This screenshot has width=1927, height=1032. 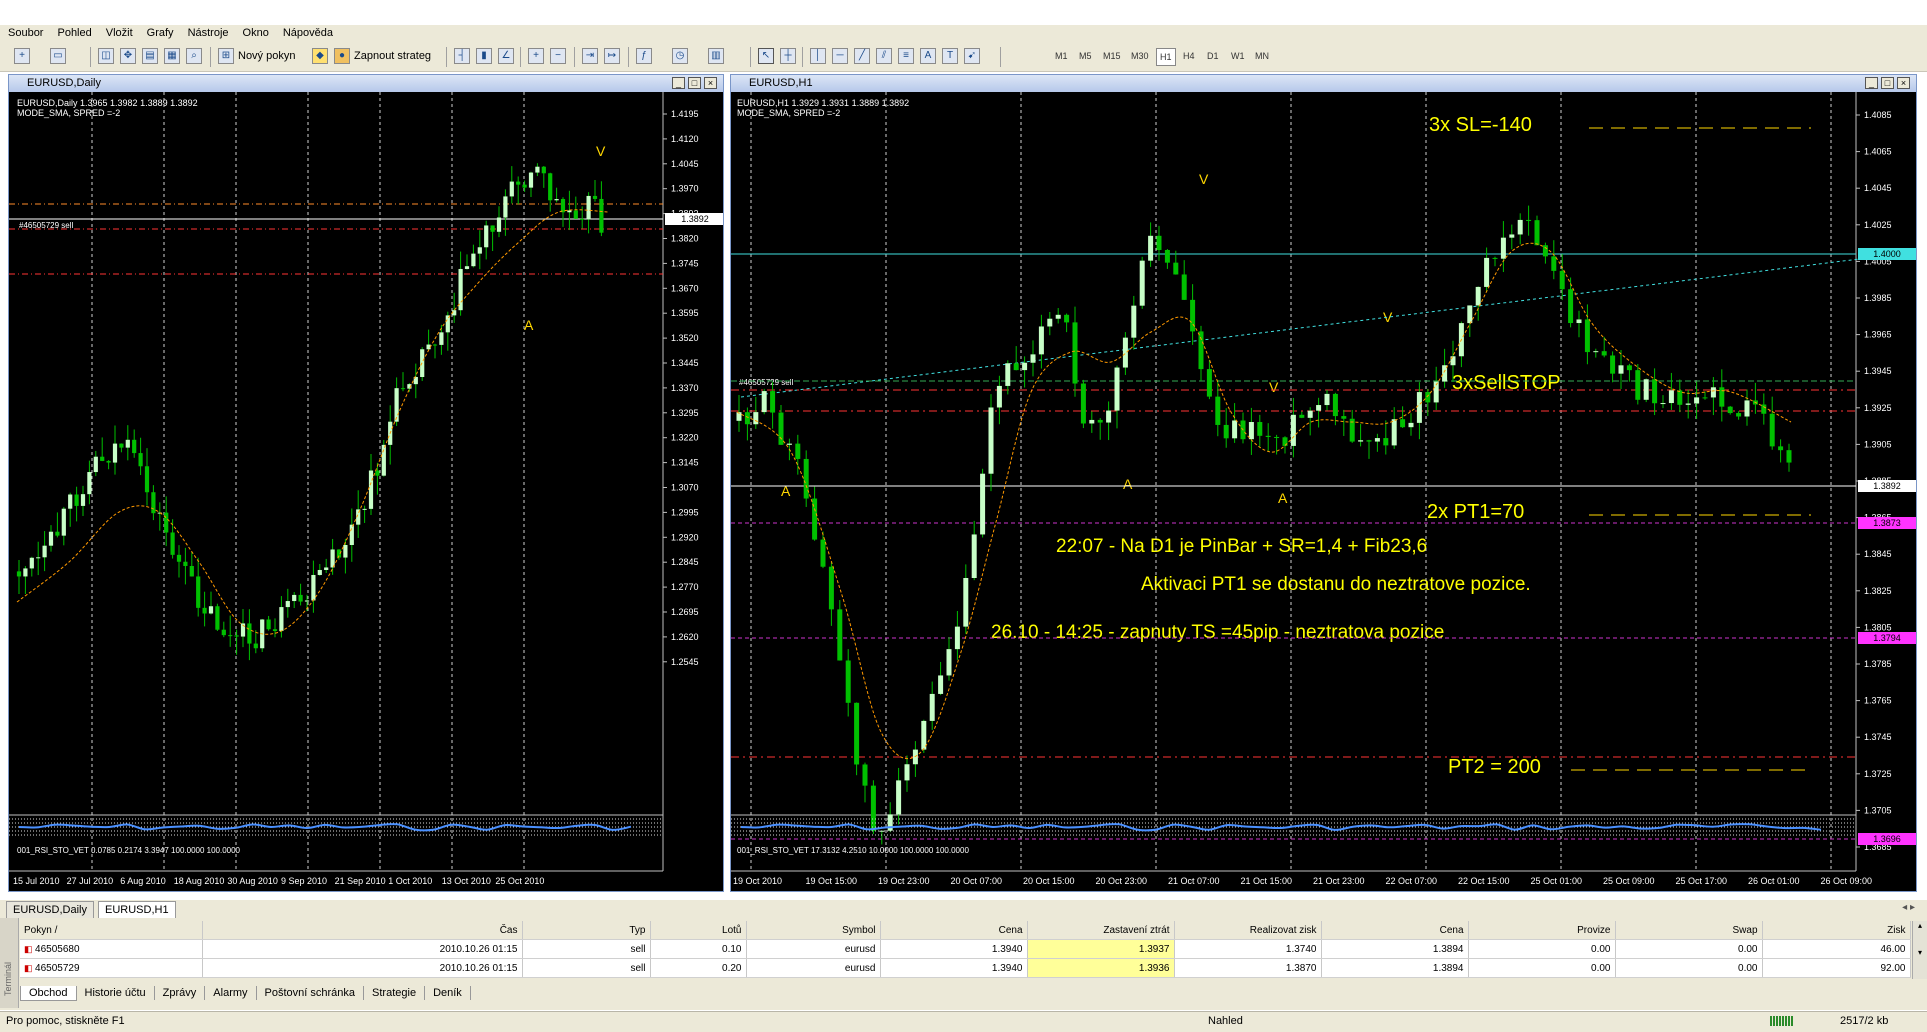 I want to click on indicators-icon: ƒ, so click(x=644, y=56).